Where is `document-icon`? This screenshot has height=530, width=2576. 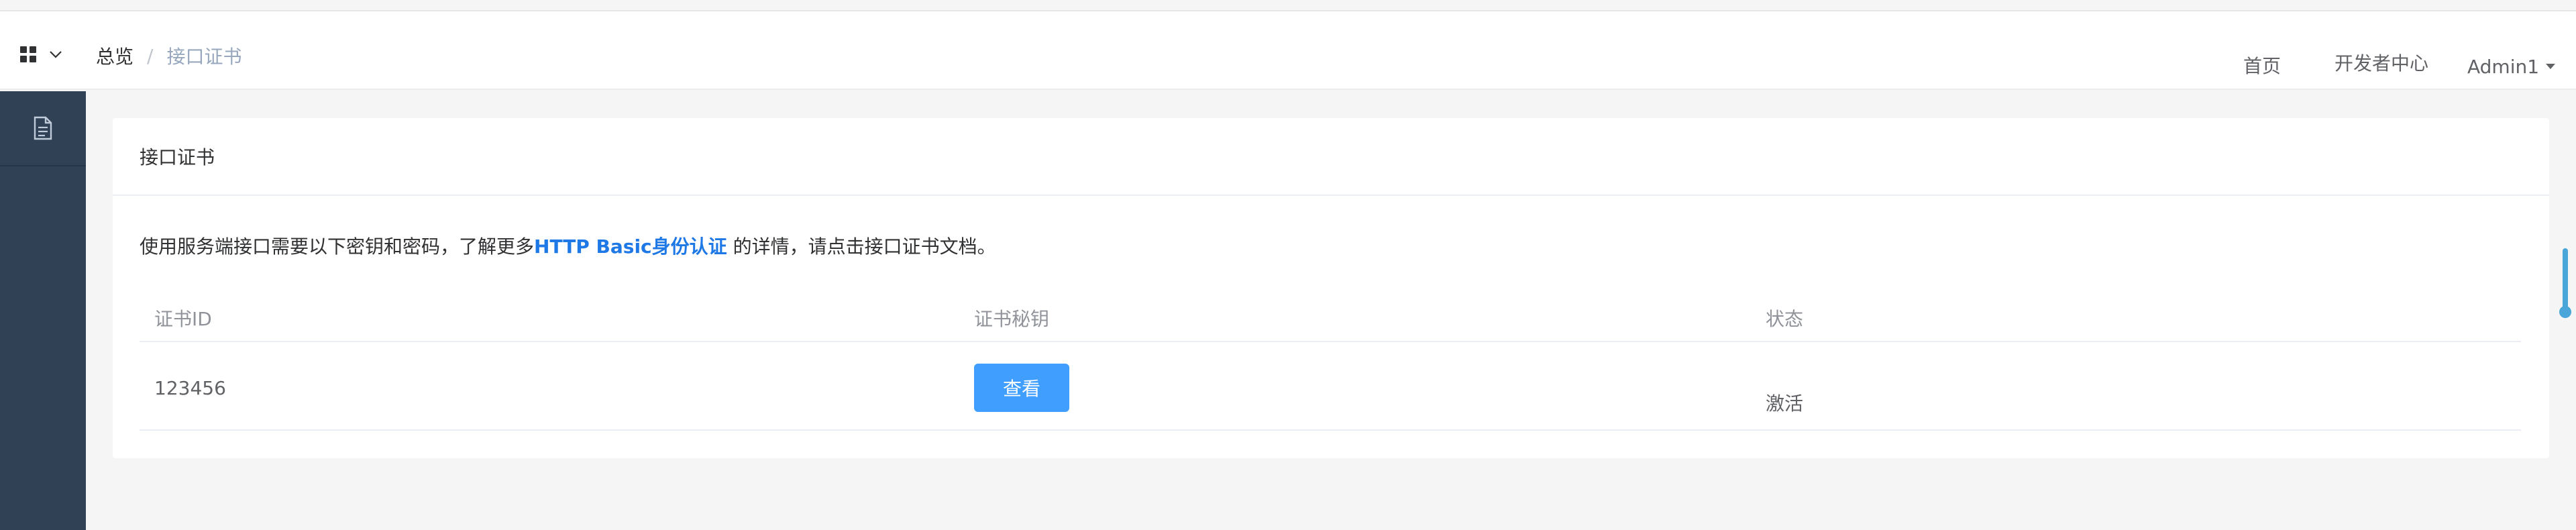 document-icon is located at coordinates (43, 128).